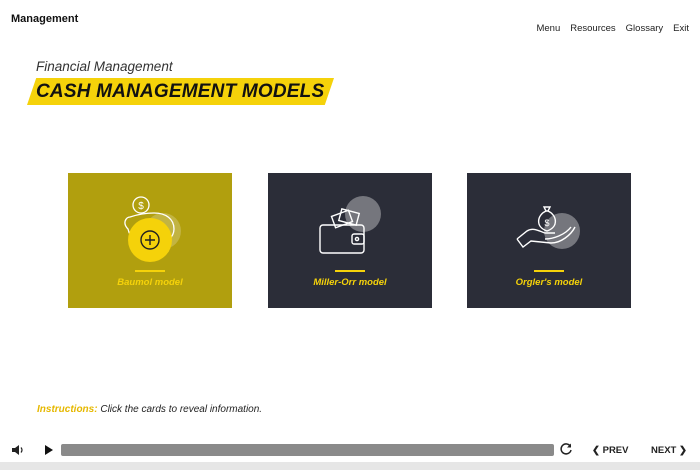 The image size is (700, 470). Describe the element at coordinates (592, 28) in the screenshot. I see `resources-link: Resources` at that location.